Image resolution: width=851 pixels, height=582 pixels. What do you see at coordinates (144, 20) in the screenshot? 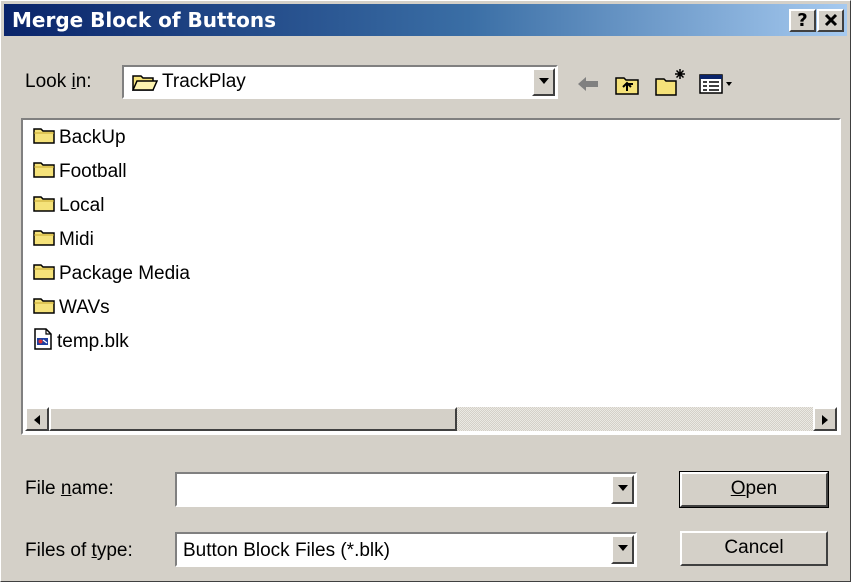
I see `dialog-title: Merge Block of Buttons` at bounding box center [144, 20].